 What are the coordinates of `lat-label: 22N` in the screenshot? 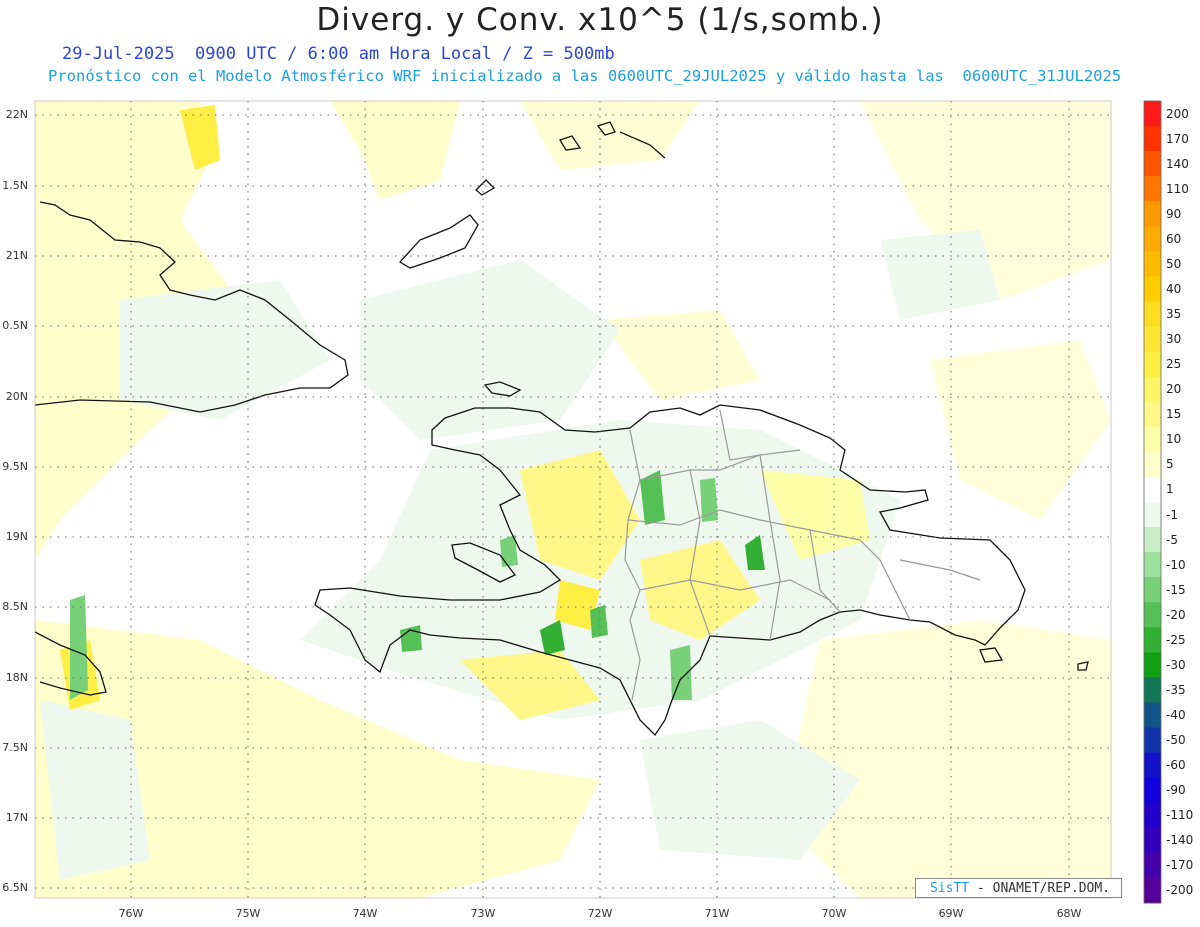 It's located at (16, 114).